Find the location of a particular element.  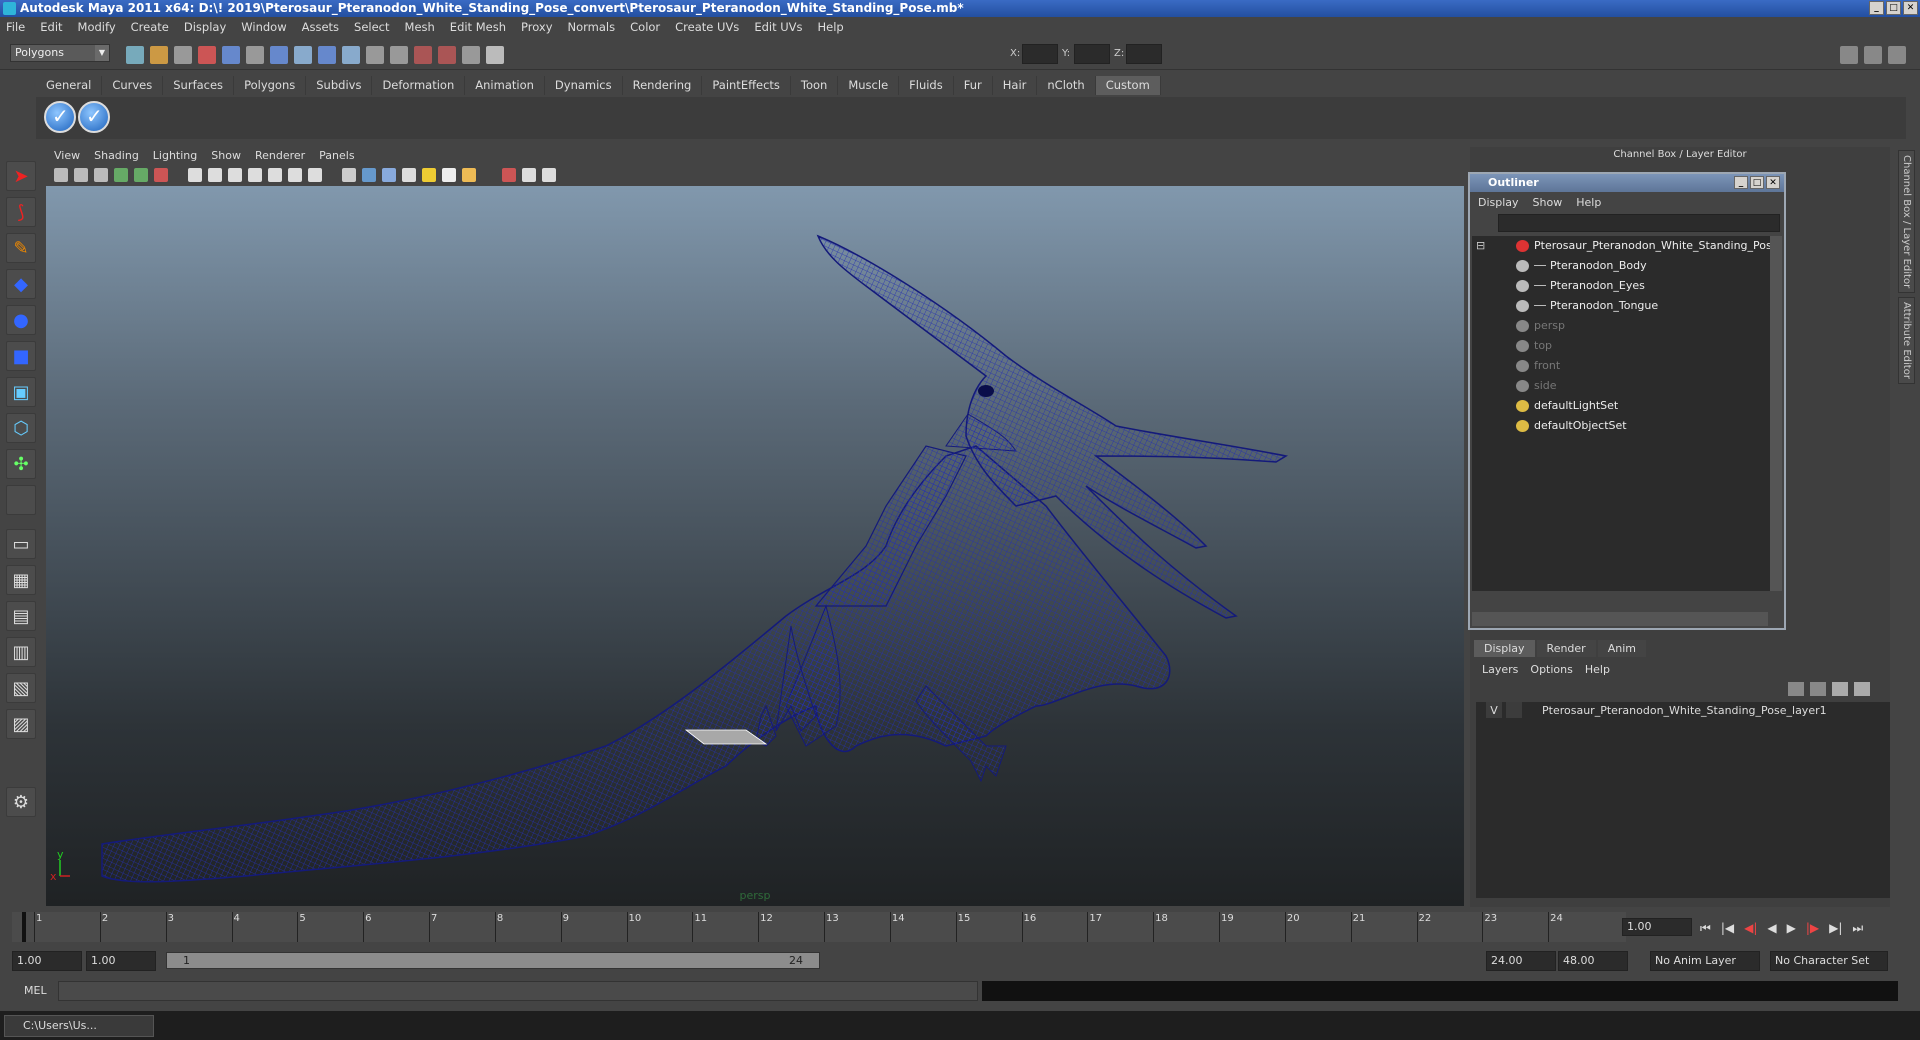

snap-plane-icon is located at coordinates (351, 55).